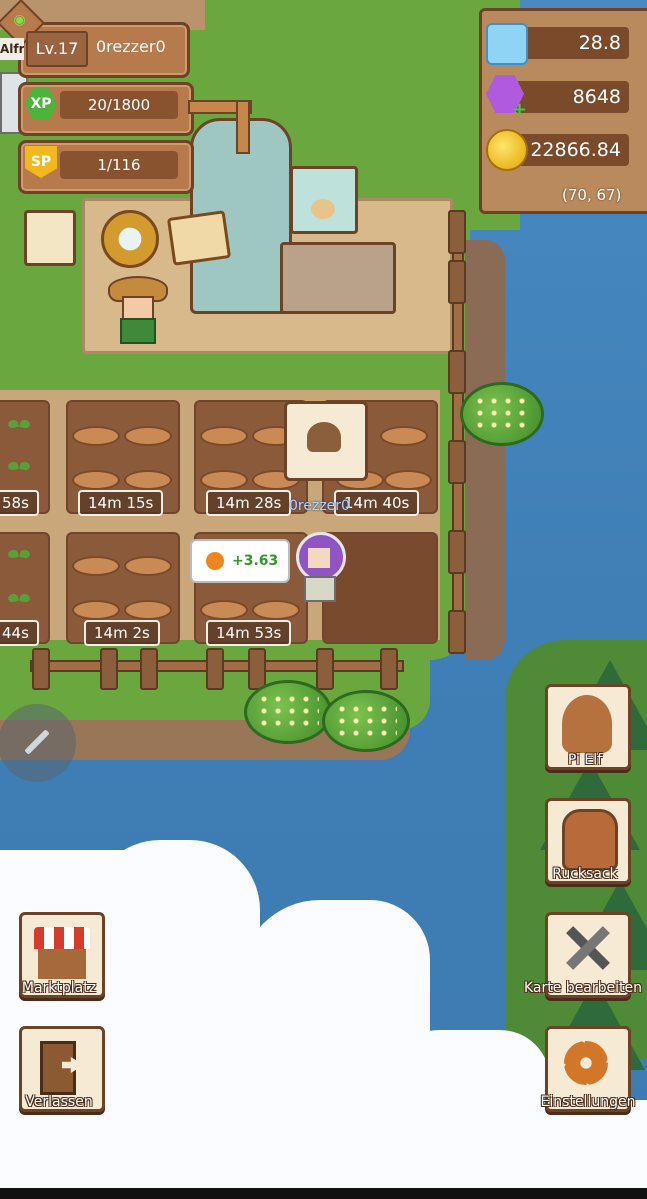 The height and width of the screenshot is (1199, 647). I want to click on map-coordinates: (70, 67), so click(592, 195).